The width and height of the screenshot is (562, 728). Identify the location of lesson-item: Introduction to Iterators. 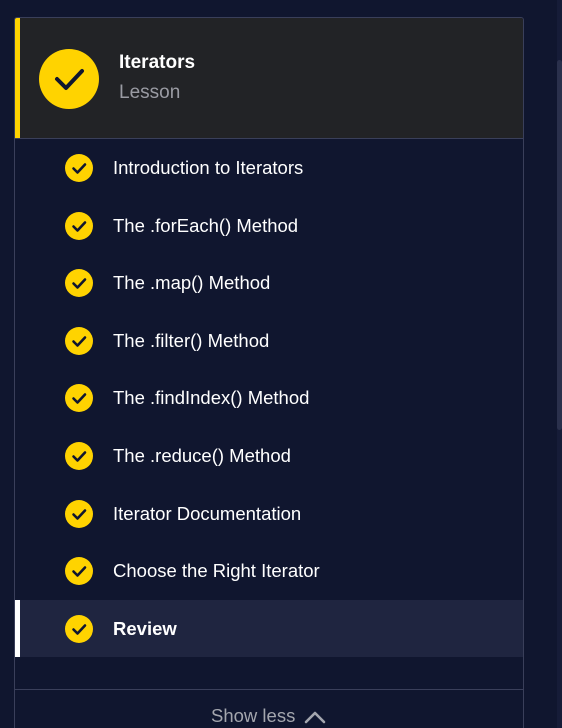
(269, 168).